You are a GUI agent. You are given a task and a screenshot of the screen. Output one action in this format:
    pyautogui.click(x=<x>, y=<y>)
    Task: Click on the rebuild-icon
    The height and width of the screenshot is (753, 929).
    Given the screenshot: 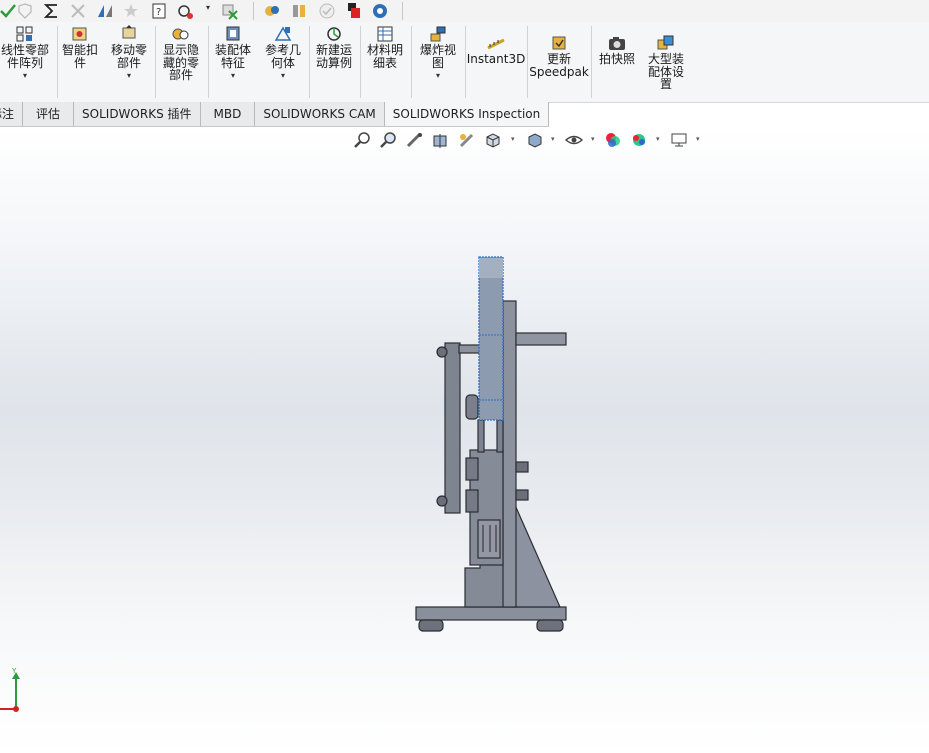 What is the action you would take?
    pyautogui.click(x=354, y=11)
    